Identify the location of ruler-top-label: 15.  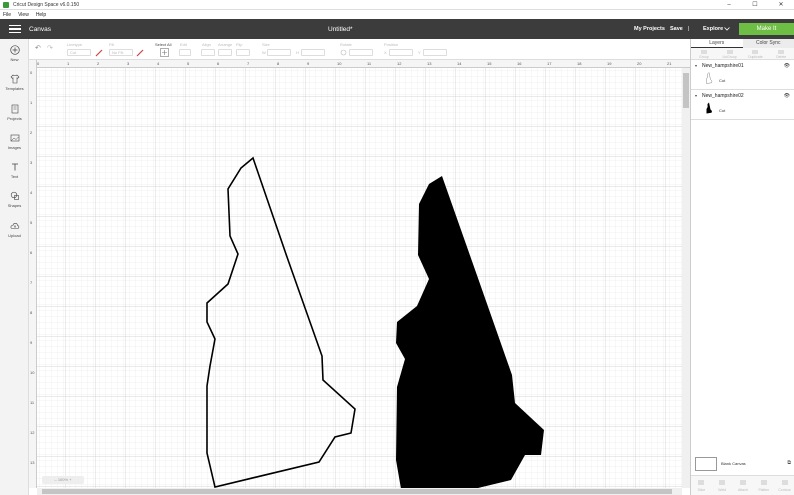
(489, 63).